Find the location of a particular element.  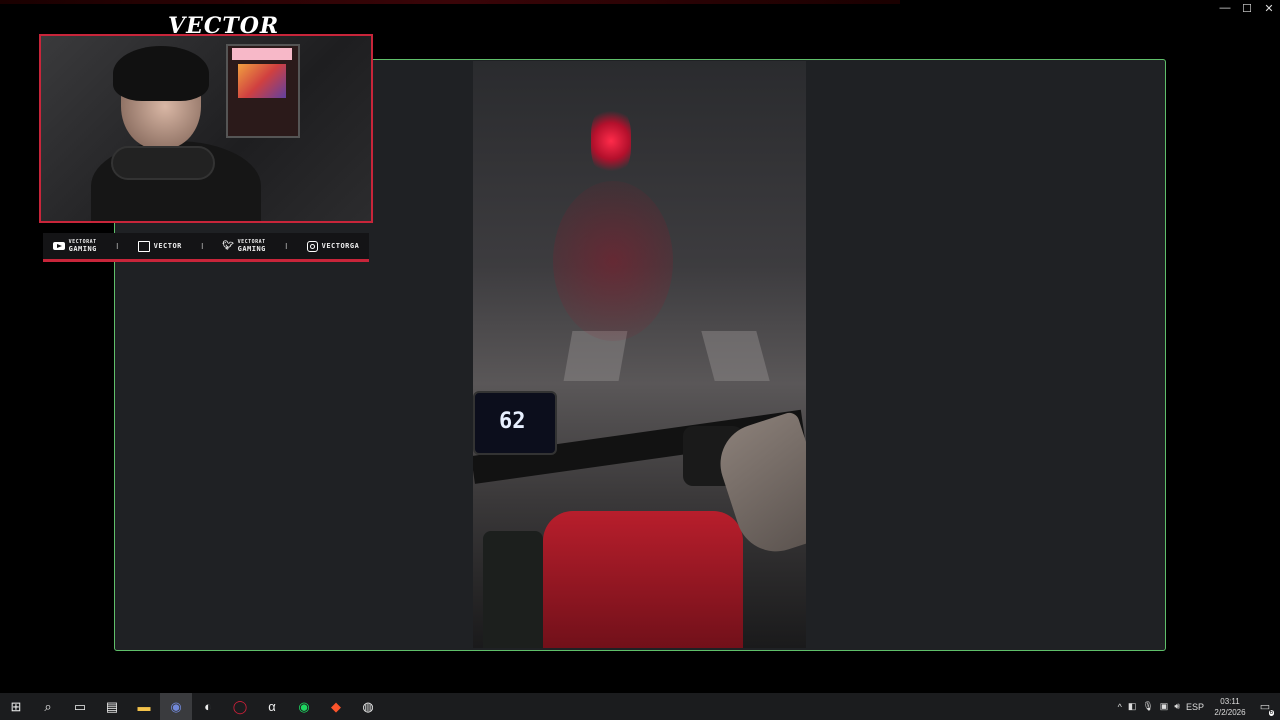

taskbar-opera: ◯ is located at coordinates (240, 706).